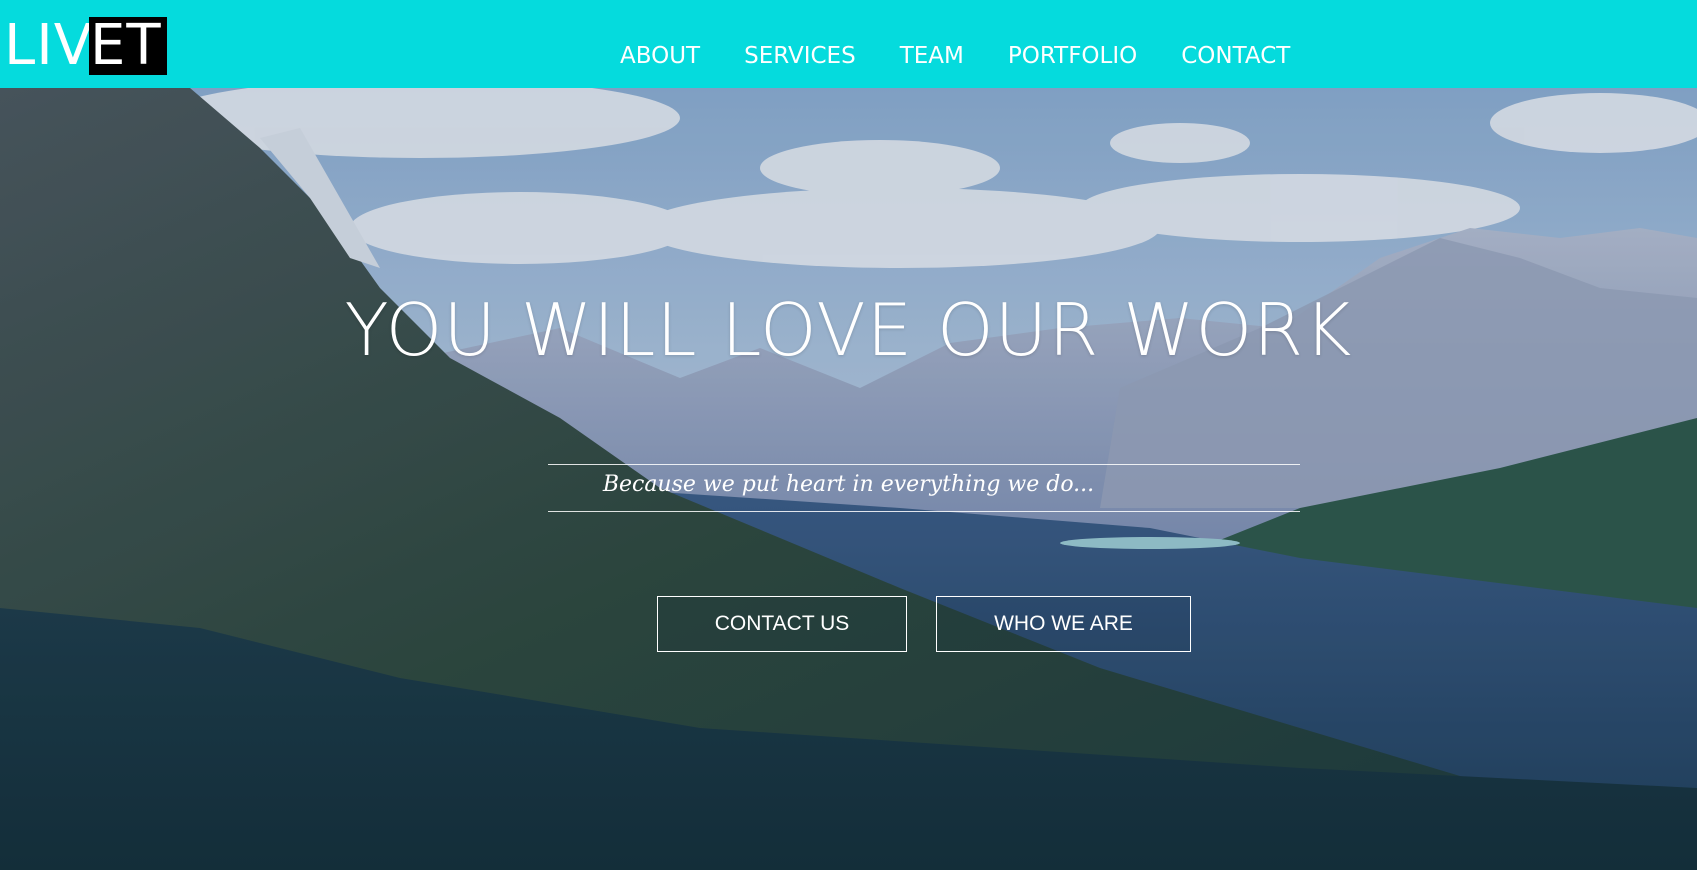  What do you see at coordinates (977, 56) in the screenshot?
I see `main-nav: ABOUT SERVICES TEAM PORTFOLIO CONTACT` at bounding box center [977, 56].